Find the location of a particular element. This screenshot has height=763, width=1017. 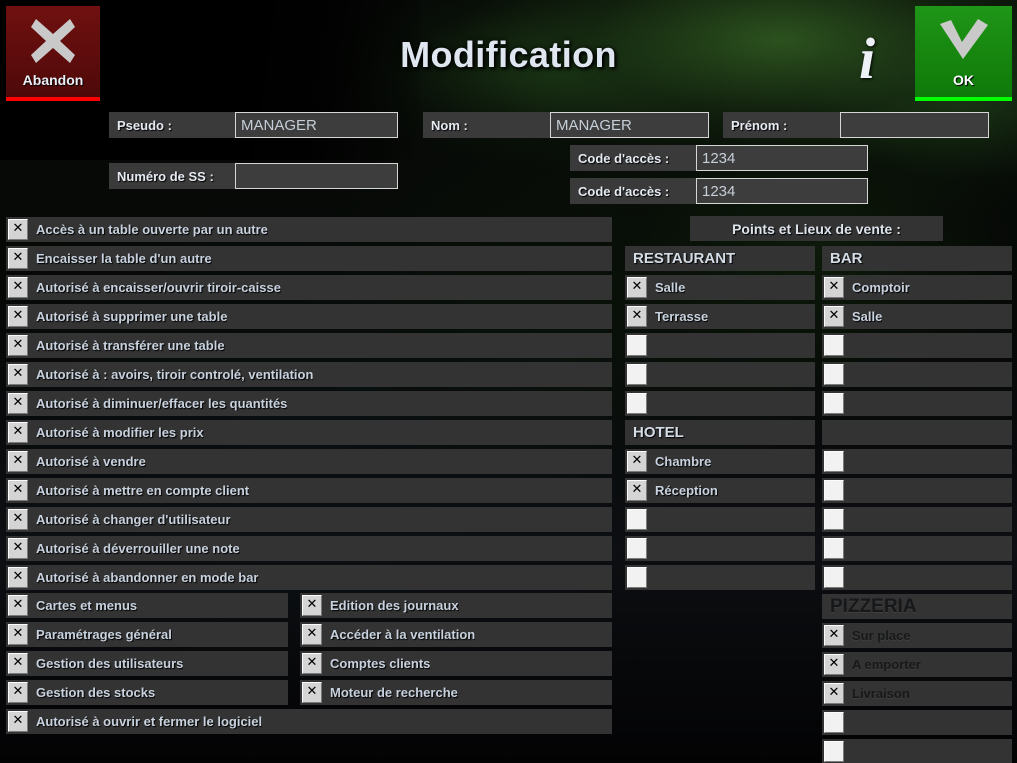

code-acces-1-input: 1234 is located at coordinates (782, 158).